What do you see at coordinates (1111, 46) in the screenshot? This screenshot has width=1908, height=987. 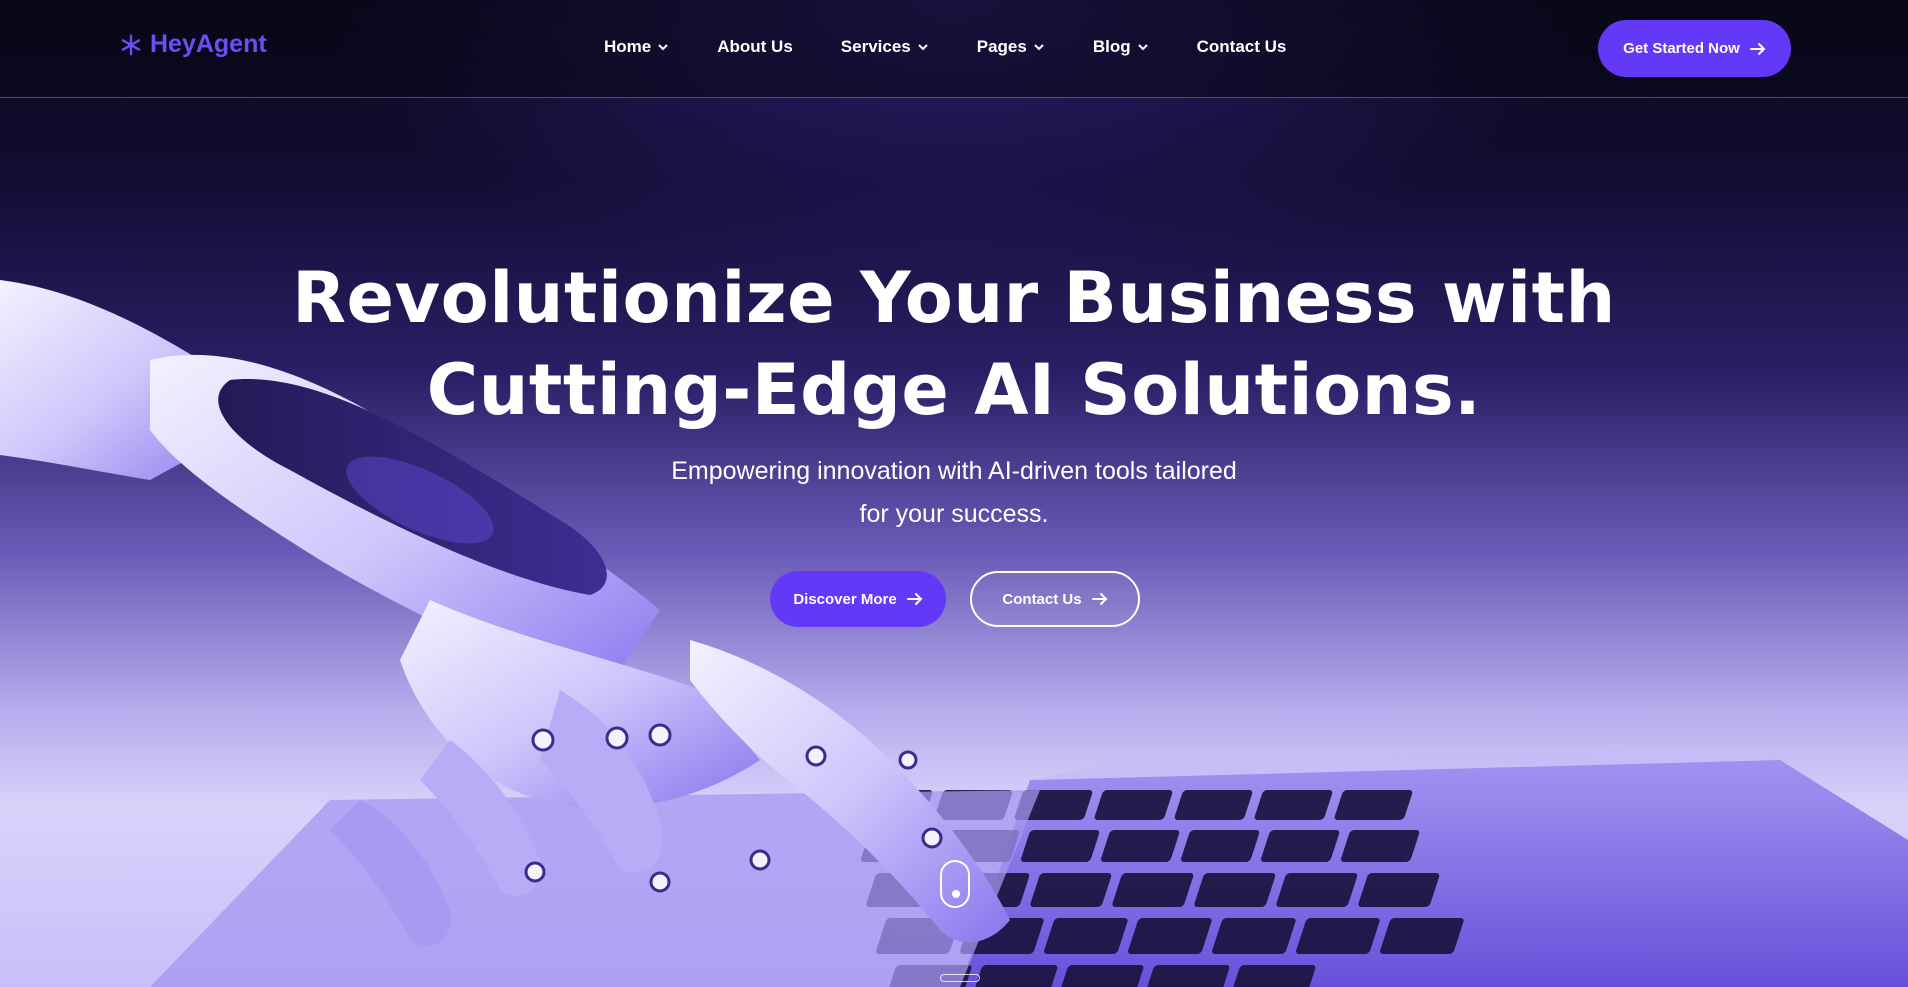 I see `nav-item-label: Blog` at bounding box center [1111, 46].